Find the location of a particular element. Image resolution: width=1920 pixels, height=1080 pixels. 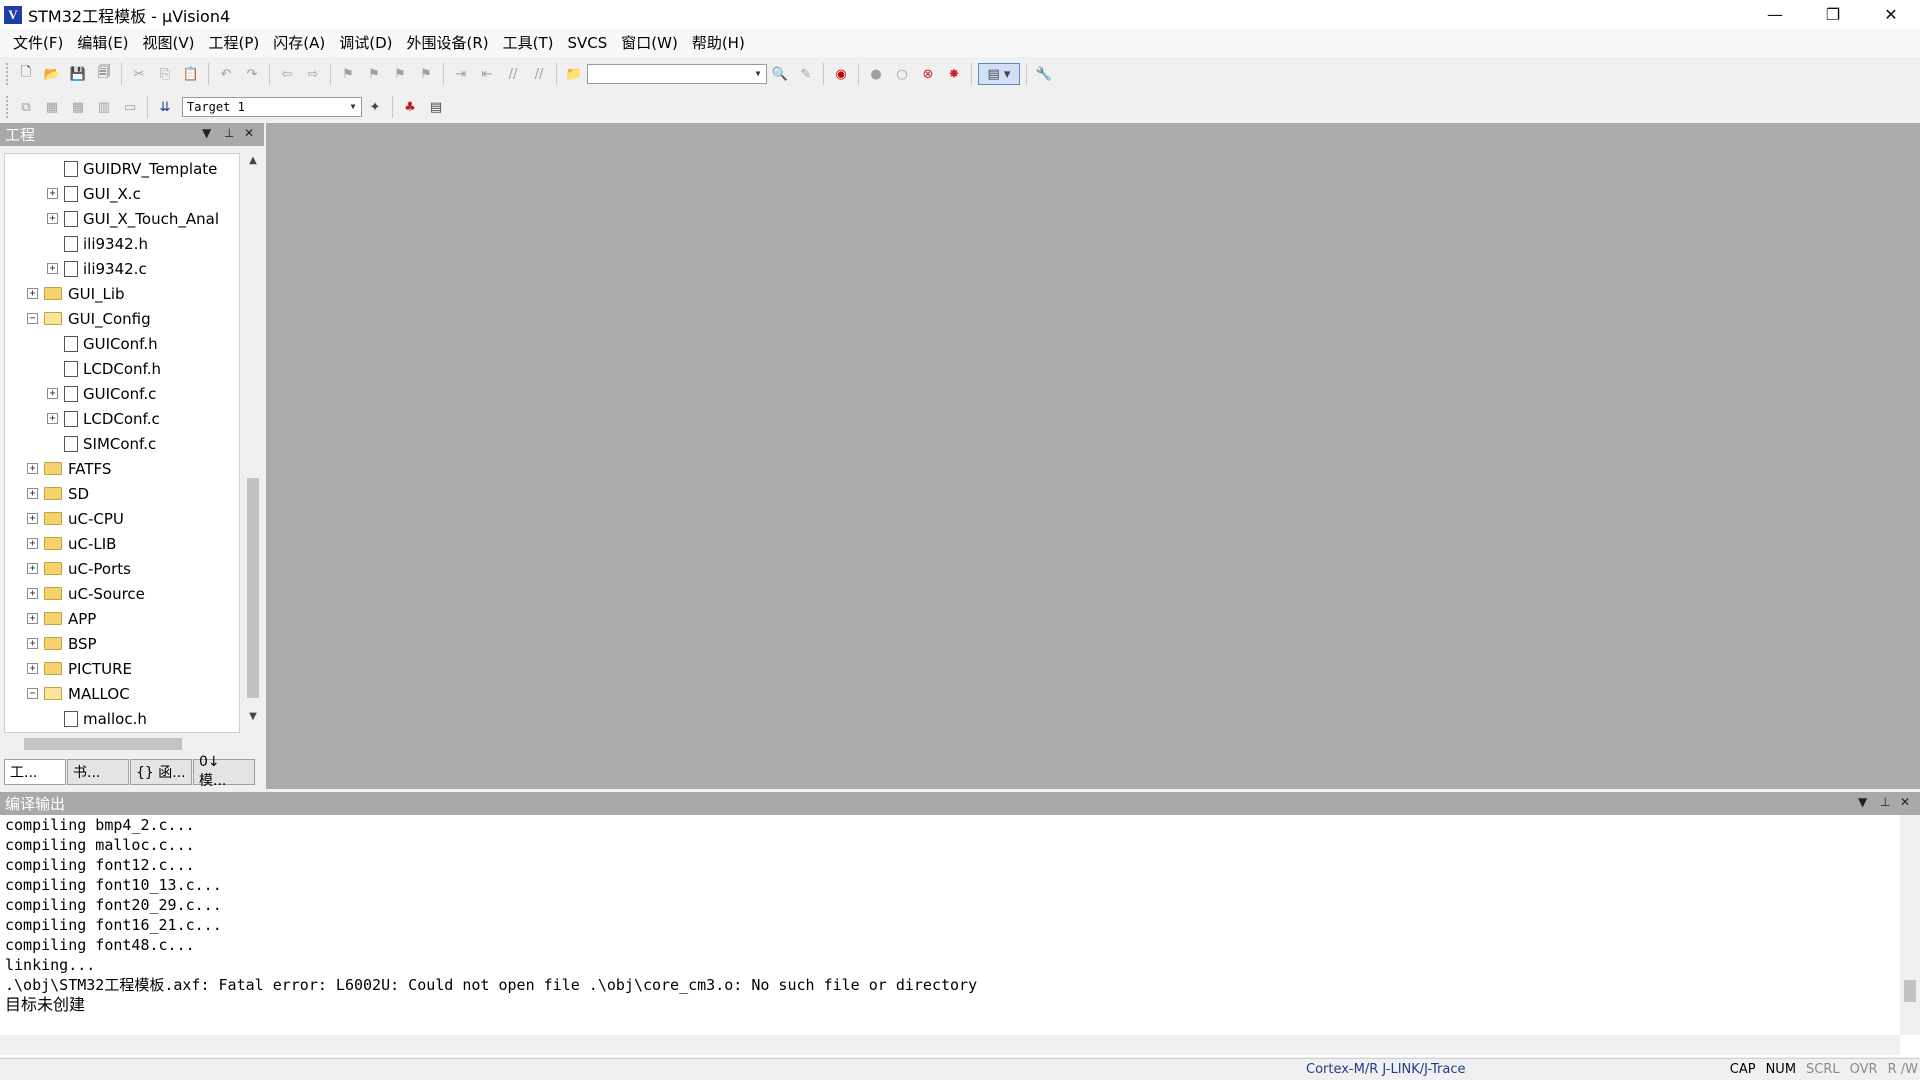

comment-icon: // is located at coordinates (513, 74).